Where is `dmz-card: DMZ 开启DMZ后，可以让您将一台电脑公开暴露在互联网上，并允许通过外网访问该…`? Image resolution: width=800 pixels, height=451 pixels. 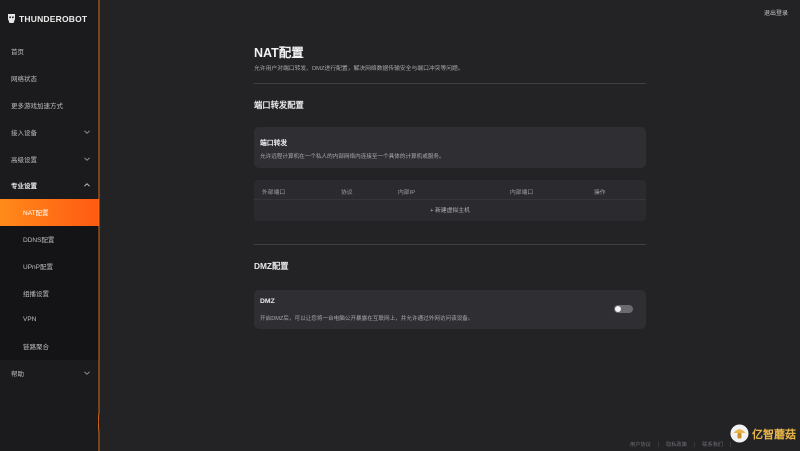
dmz-card: DMZ 开启DMZ后，可以让您将一台电脑公开暴露在互联网上，并允许通过外网访问该… is located at coordinates (450, 309).